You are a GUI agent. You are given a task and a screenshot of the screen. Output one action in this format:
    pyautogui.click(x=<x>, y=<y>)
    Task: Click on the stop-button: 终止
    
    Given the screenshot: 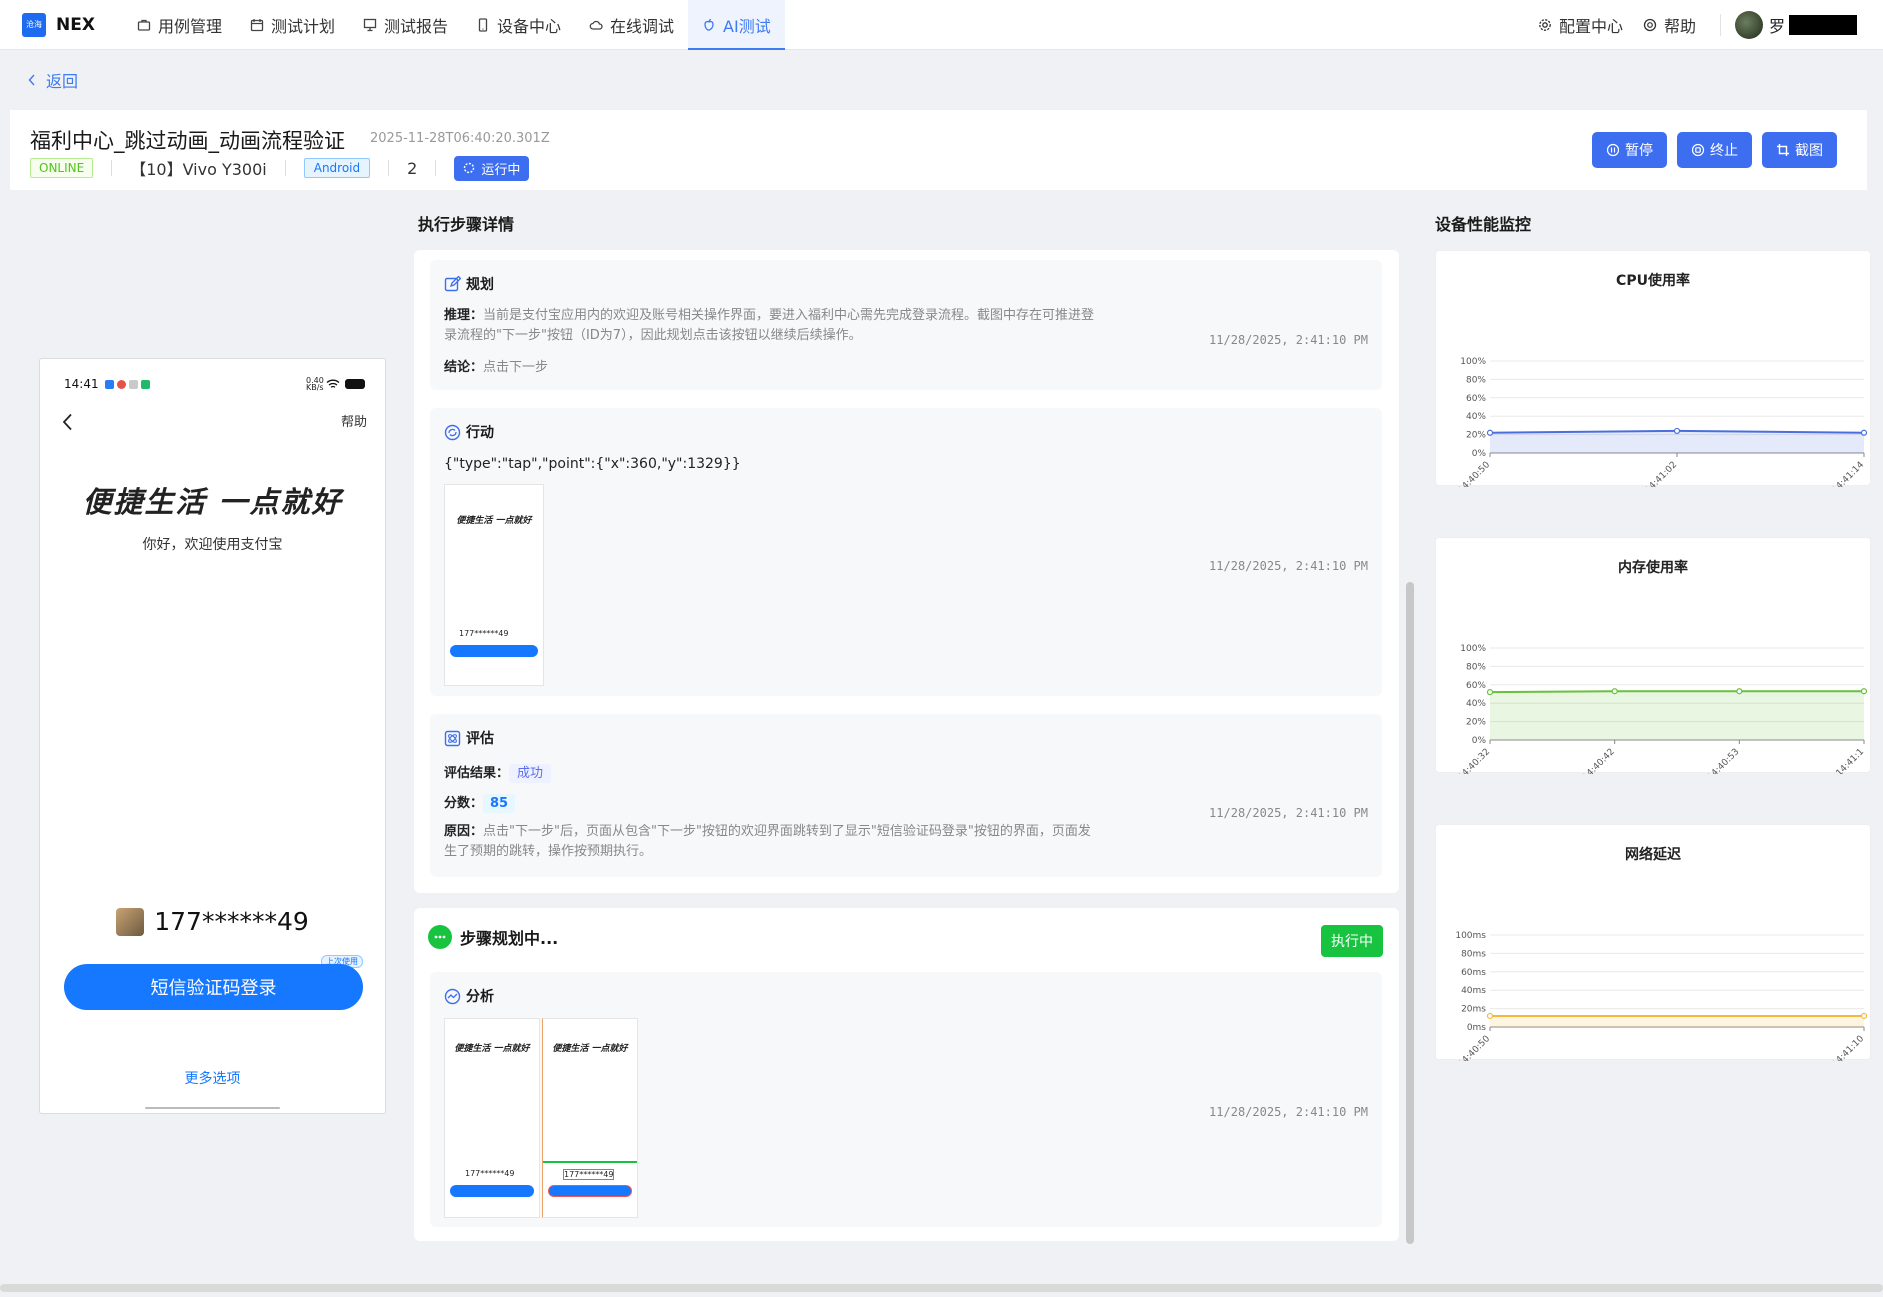 What is the action you would take?
    pyautogui.click(x=1714, y=150)
    